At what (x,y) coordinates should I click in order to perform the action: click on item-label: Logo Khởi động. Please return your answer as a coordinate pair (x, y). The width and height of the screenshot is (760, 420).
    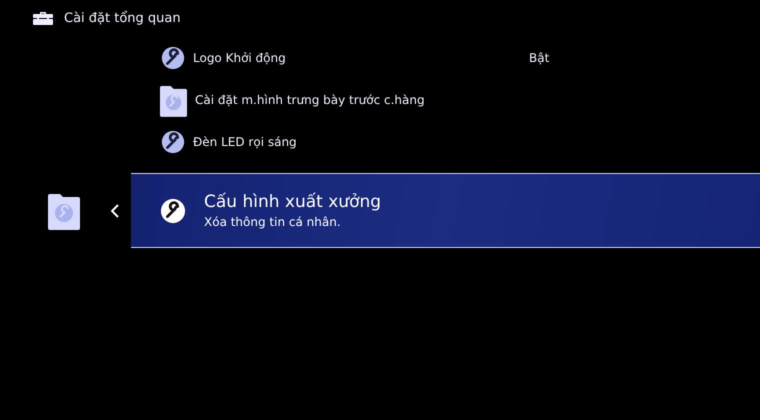
    Looking at the image, I should click on (240, 58).